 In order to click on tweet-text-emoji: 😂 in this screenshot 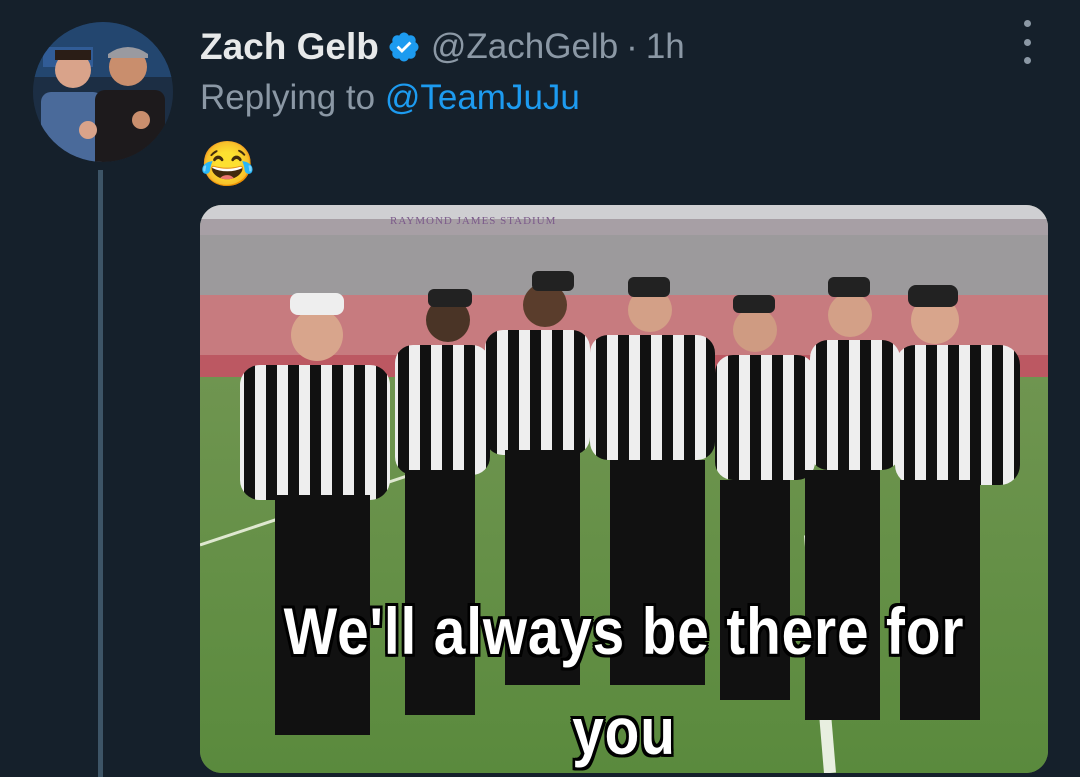, I will do `click(227, 164)`.